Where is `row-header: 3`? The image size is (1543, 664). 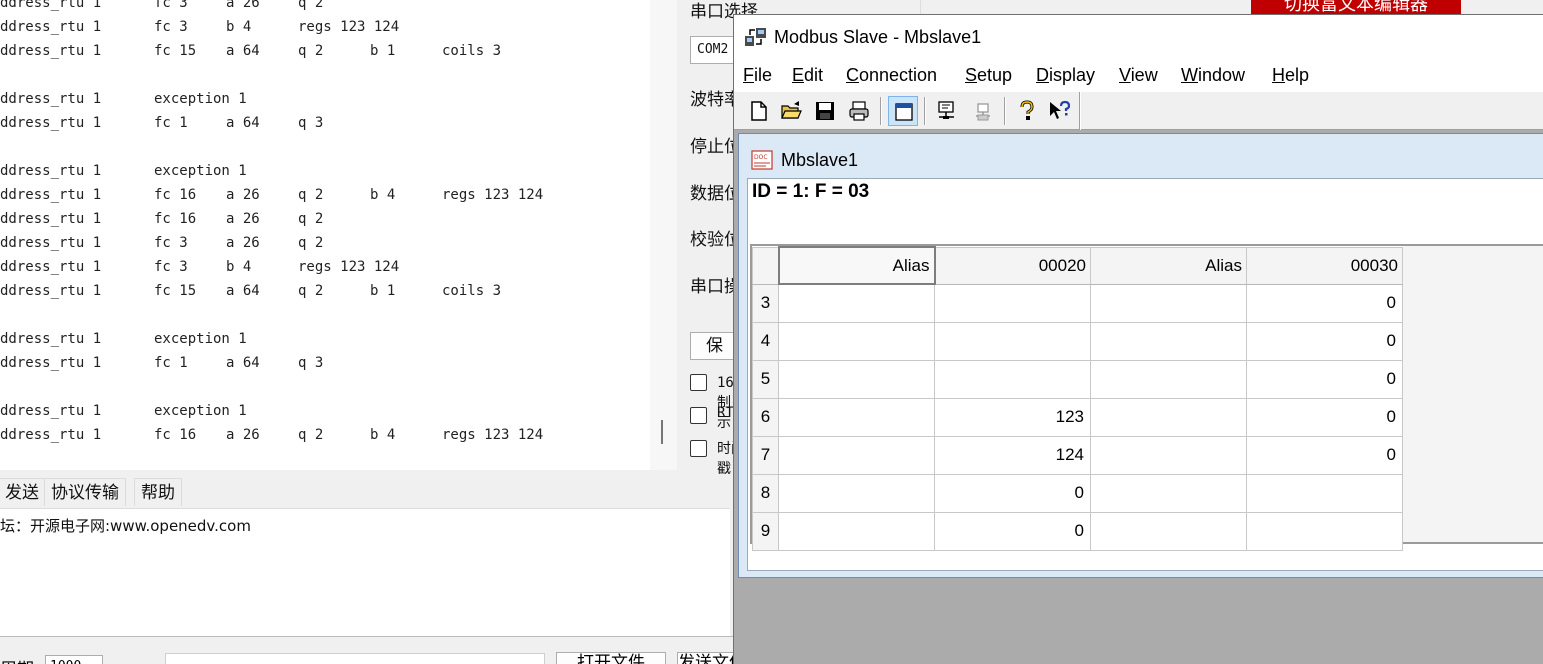 row-header: 3 is located at coordinates (765, 303).